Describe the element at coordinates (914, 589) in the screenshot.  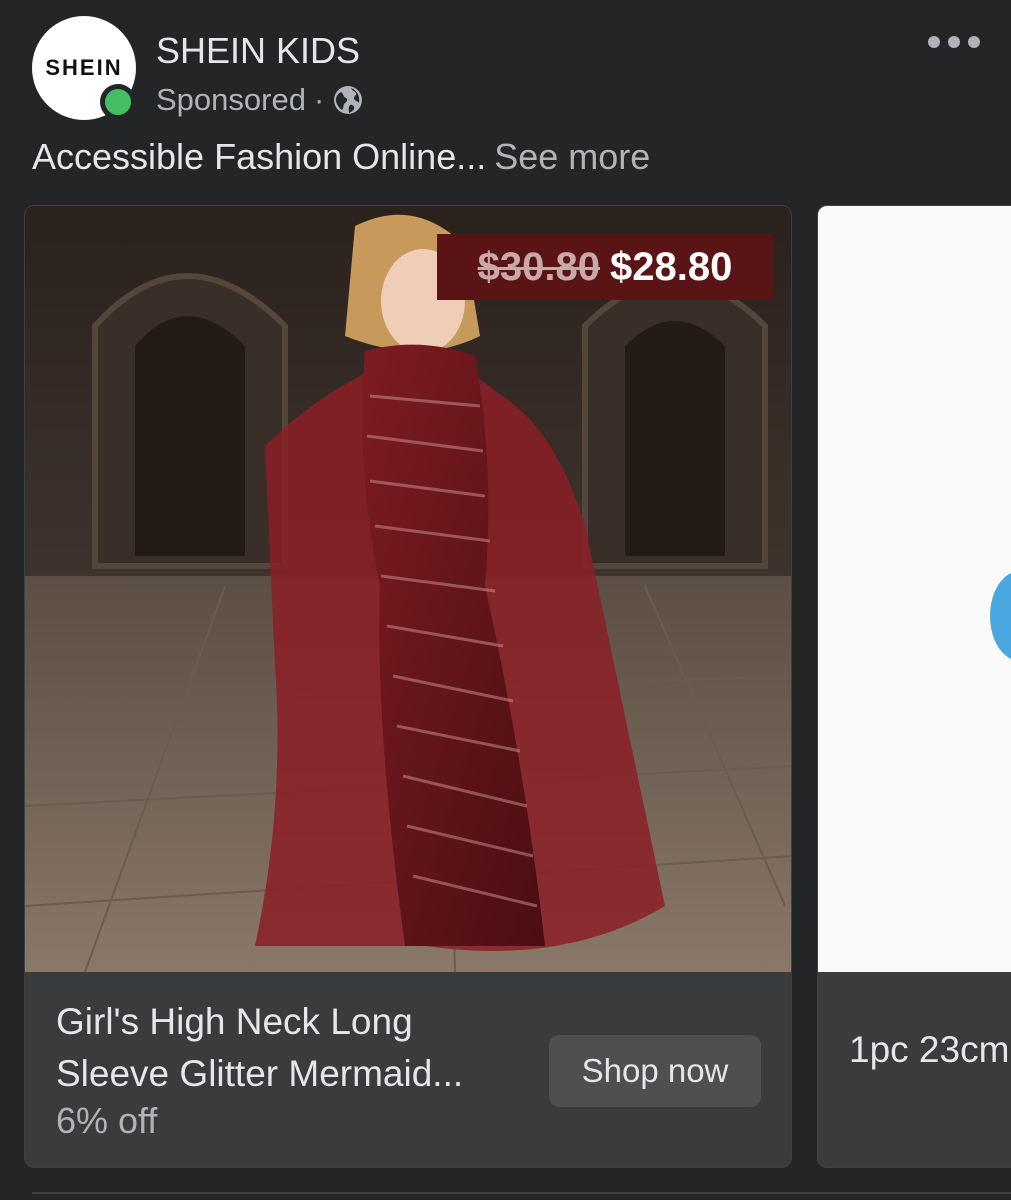
I see `product-image` at that location.